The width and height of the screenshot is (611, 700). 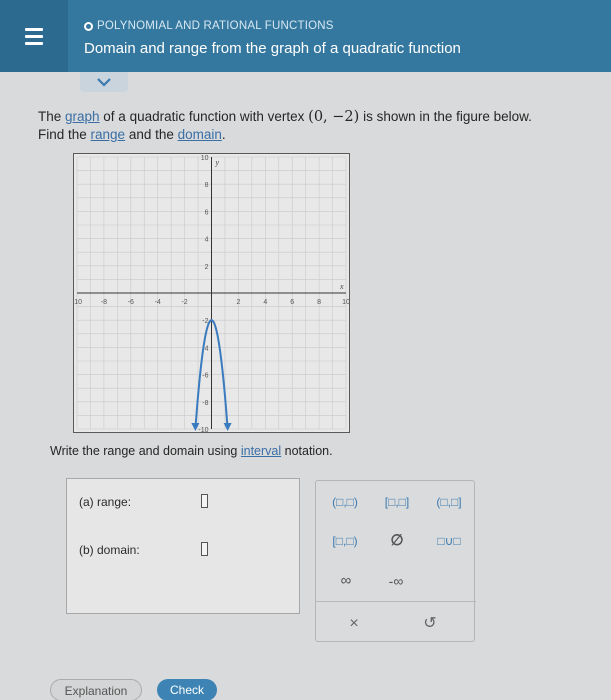 What do you see at coordinates (430, 624) in the screenshot?
I see `undo-icon: ↺` at bounding box center [430, 624].